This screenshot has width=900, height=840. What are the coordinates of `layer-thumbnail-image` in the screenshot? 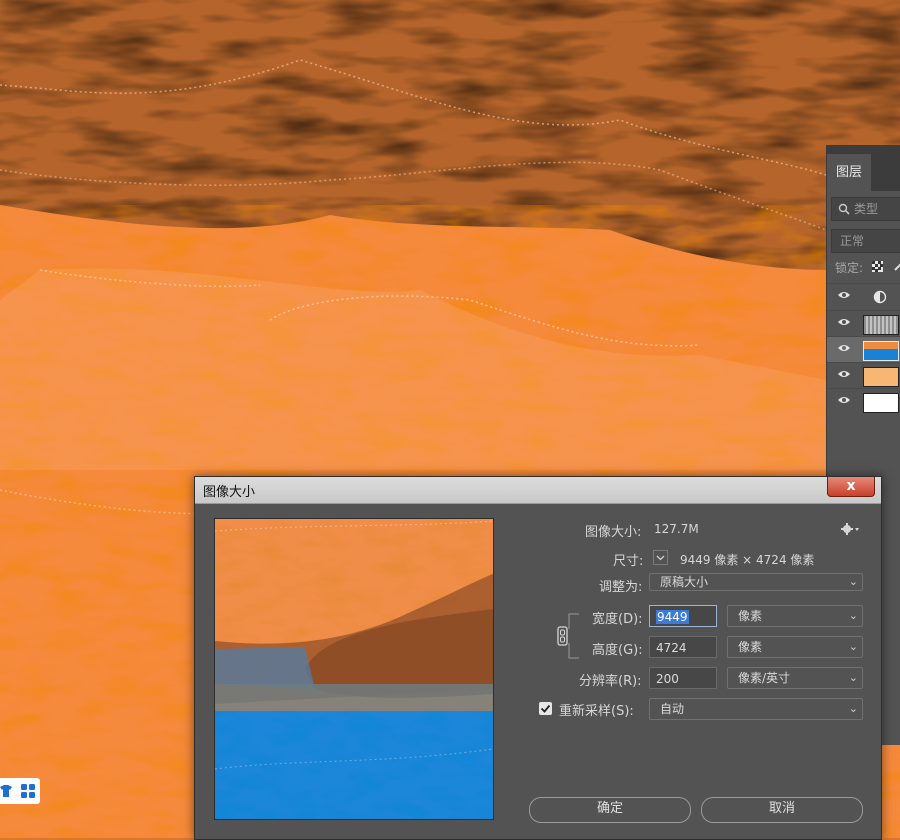 It's located at (881, 351).